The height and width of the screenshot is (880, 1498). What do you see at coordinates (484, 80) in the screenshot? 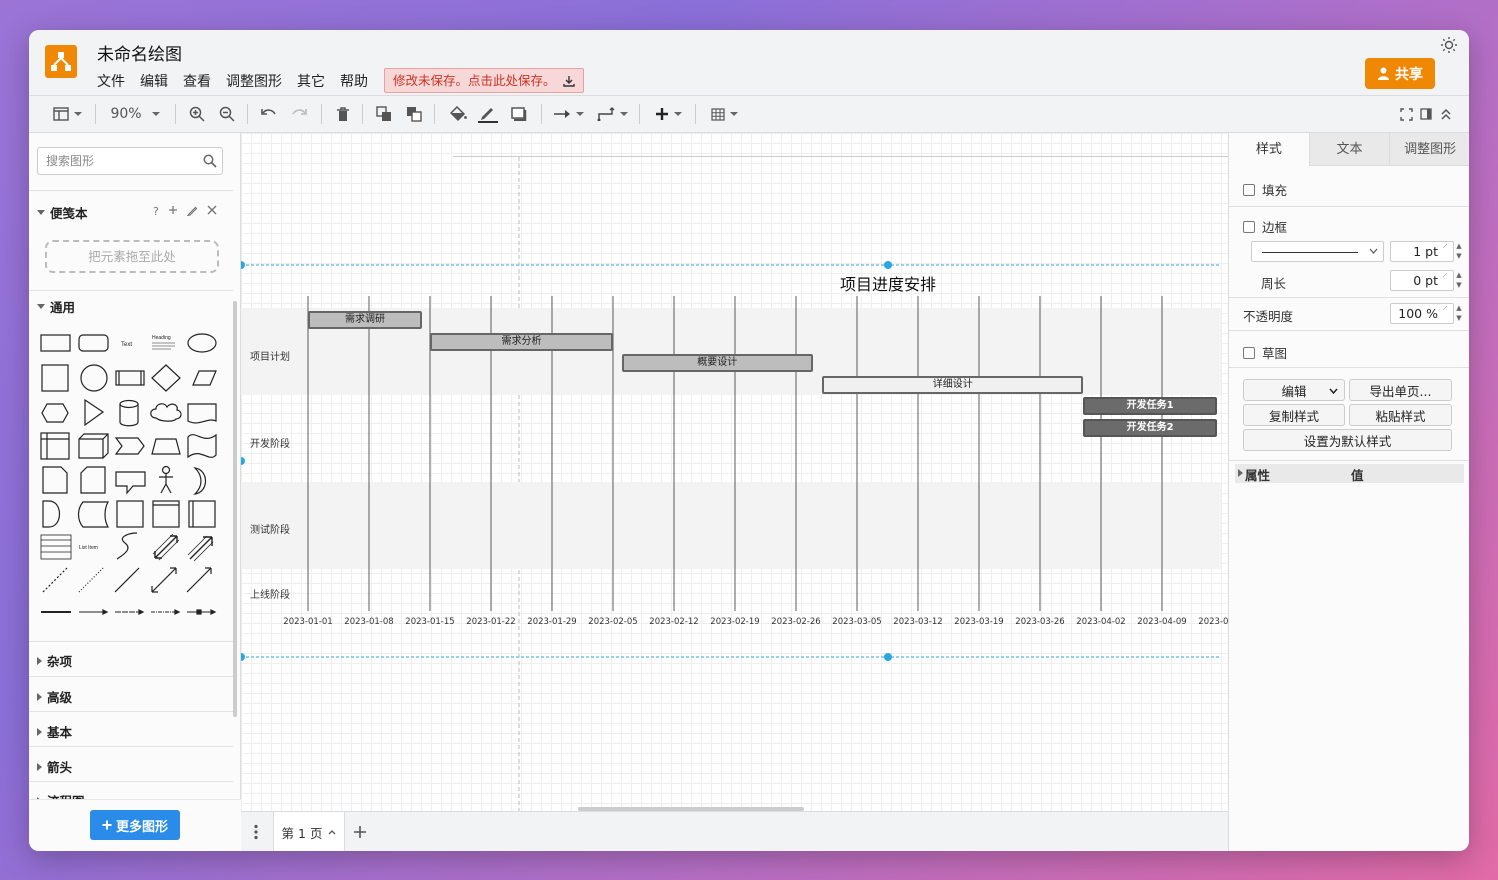
I see `unsaved-changes-button: 修改未保存。点击此处保存。` at bounding box center [484, 80].